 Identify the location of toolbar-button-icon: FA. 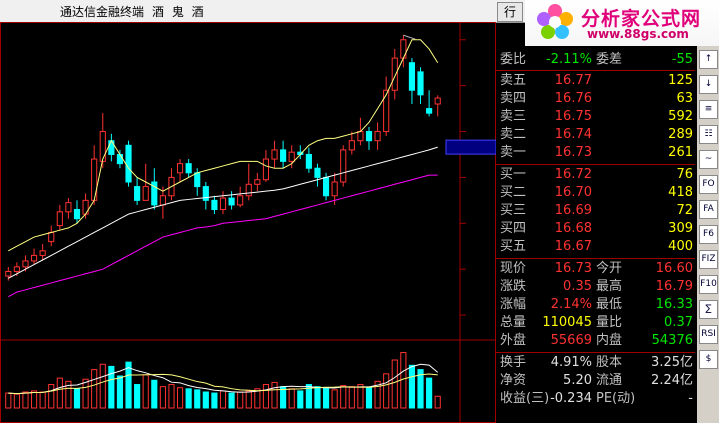
(708, 209).